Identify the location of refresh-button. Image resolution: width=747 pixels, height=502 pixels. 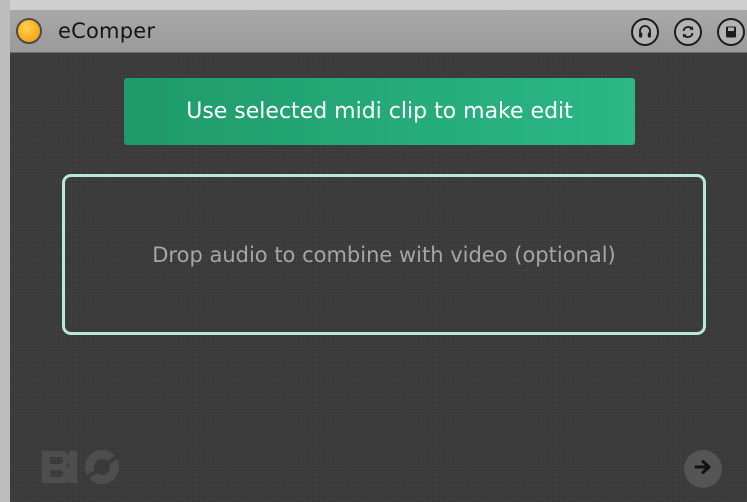
(688, 32).